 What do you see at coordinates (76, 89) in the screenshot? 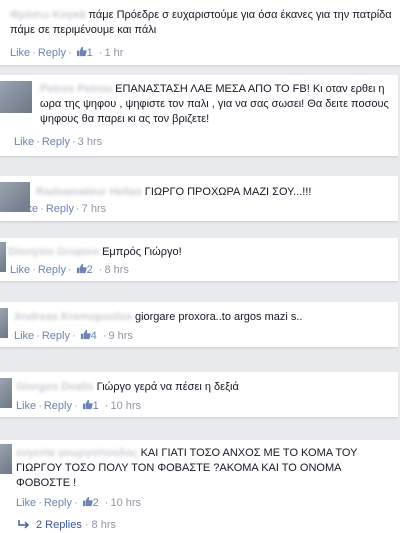
I see `comment-author: Petros Petrou` at bounding box center [76, 89].